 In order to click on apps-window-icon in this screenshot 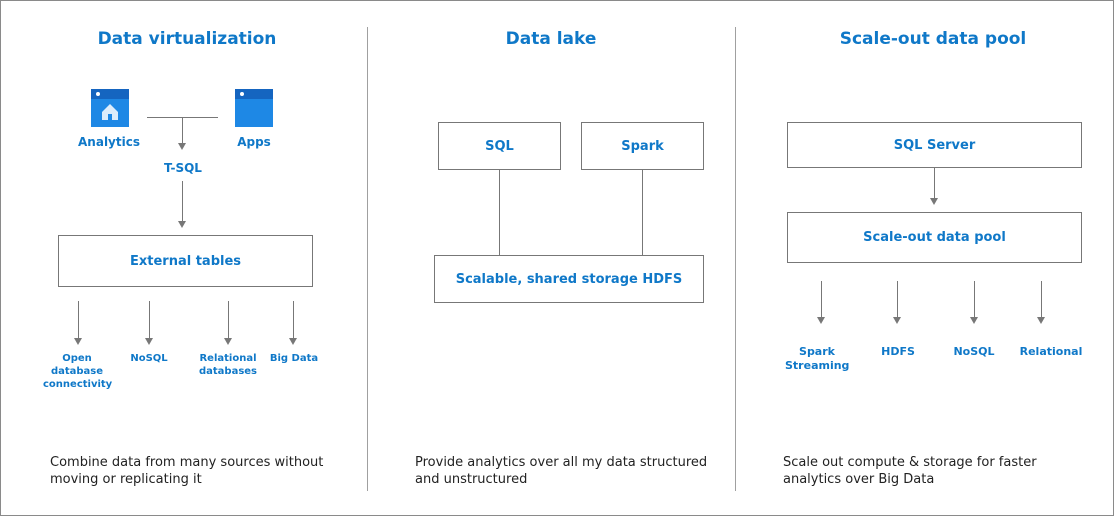, I will do `click(254, 108)`.